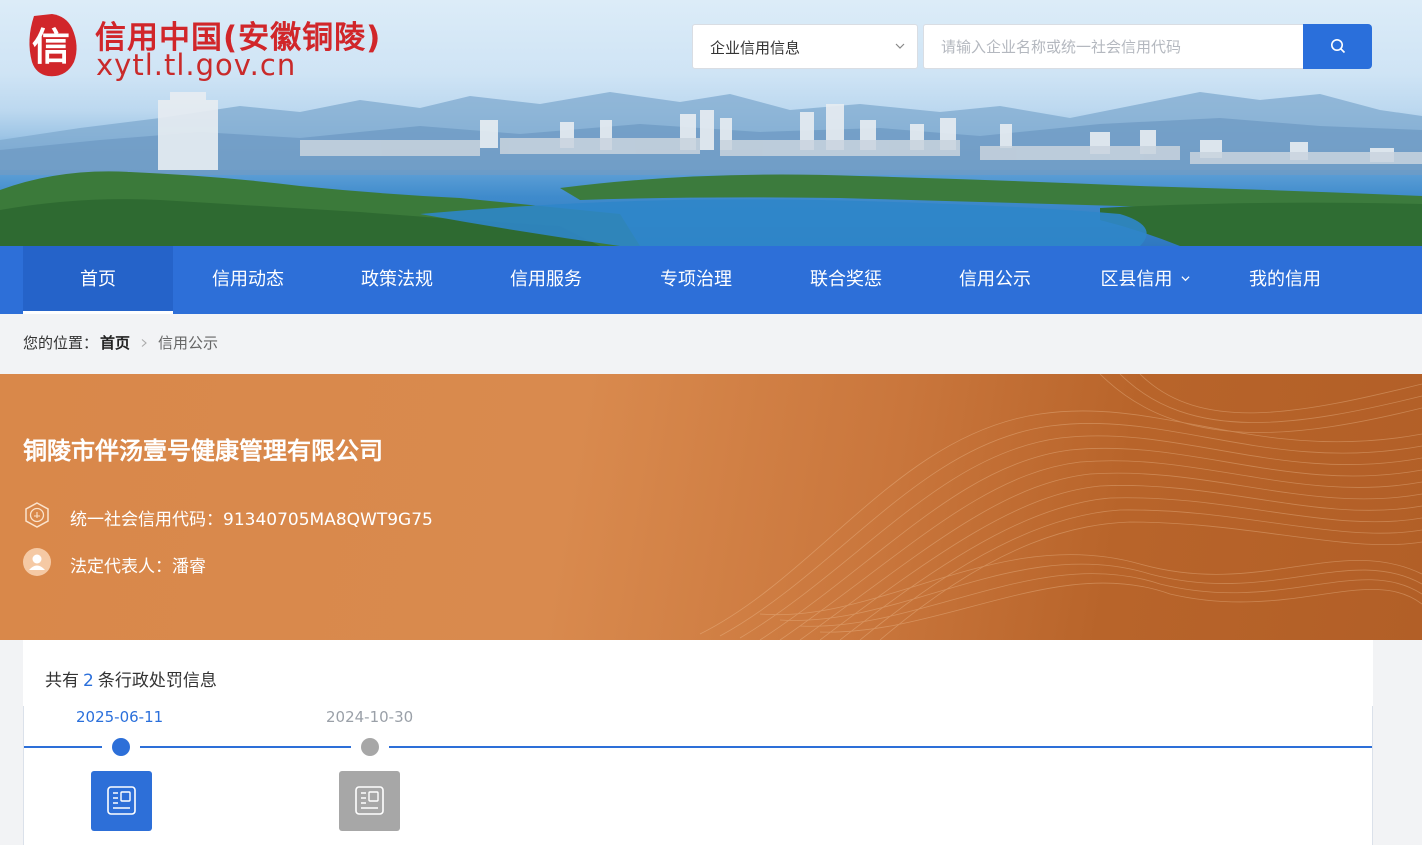  What do you see at coordinates (98, 280) in the screenshot?
I see `nav-item-home: 首页` at bounding box center [98, 280].